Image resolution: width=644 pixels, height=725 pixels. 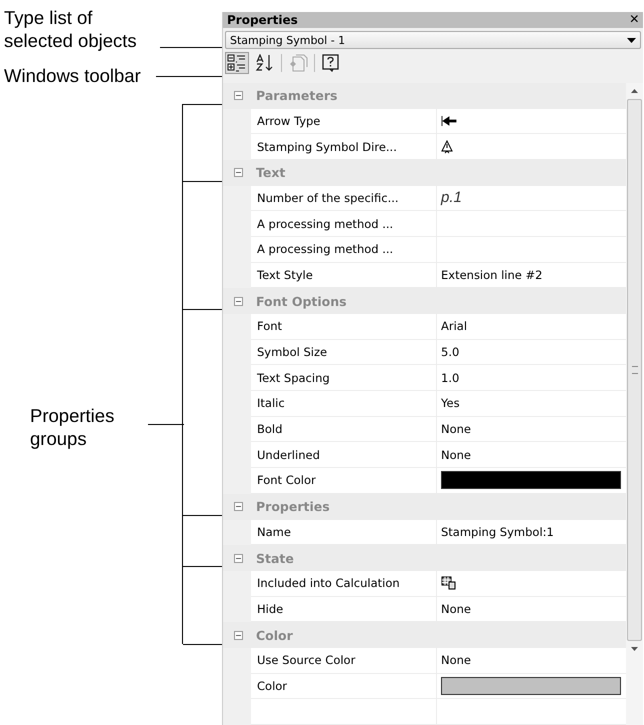 What do you see at coordinates (344, 687) in the screenshot?
I see `property-name: Color` at bounding box center [344, 687].